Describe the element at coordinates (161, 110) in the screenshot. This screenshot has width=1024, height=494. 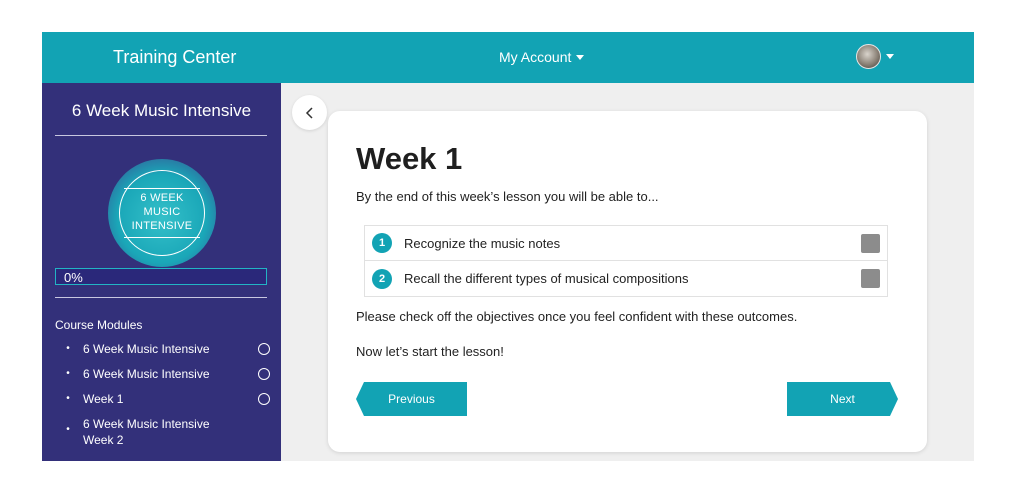
I see `course-title: 6 Week Music Intensive` at that location.